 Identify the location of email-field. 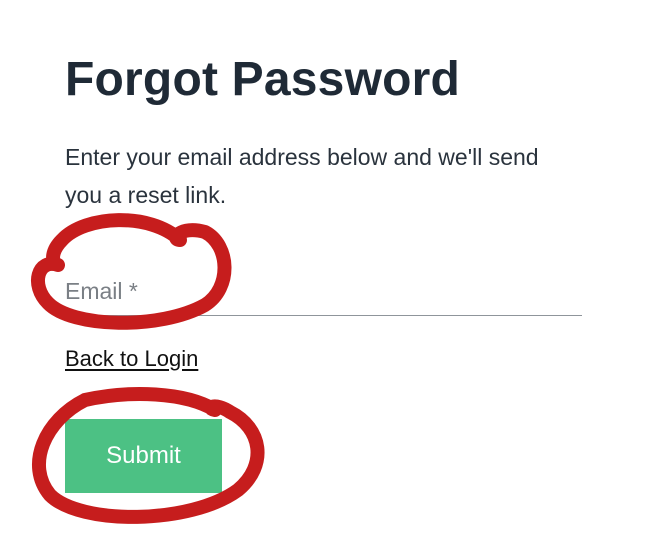
(323, 291).